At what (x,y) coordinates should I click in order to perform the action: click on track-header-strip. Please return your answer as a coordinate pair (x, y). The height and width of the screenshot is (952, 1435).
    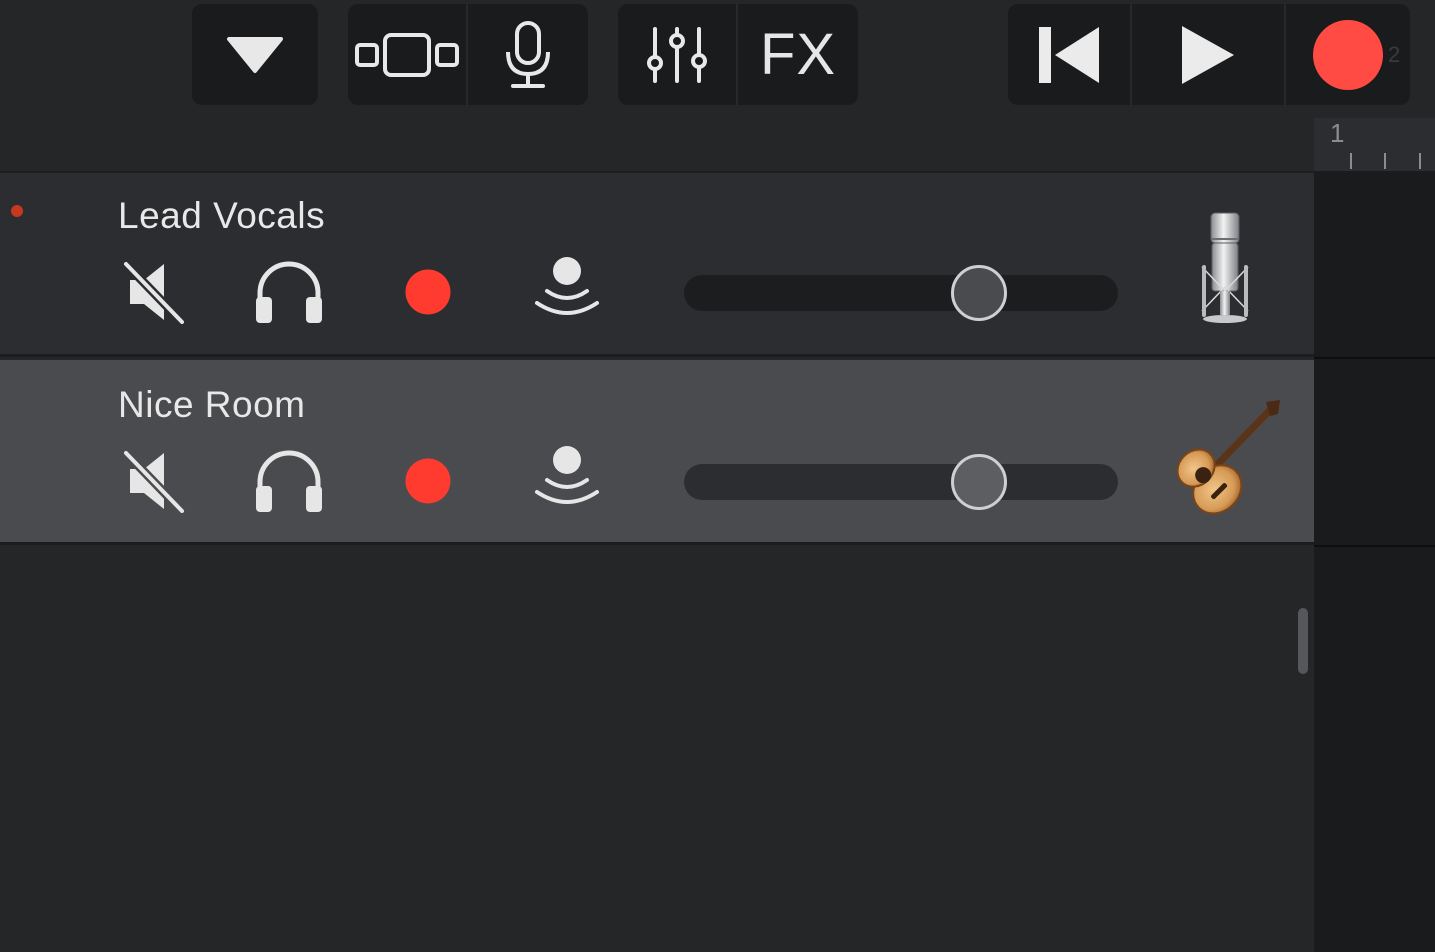
    Looking at the image, I should click on (657, 145).